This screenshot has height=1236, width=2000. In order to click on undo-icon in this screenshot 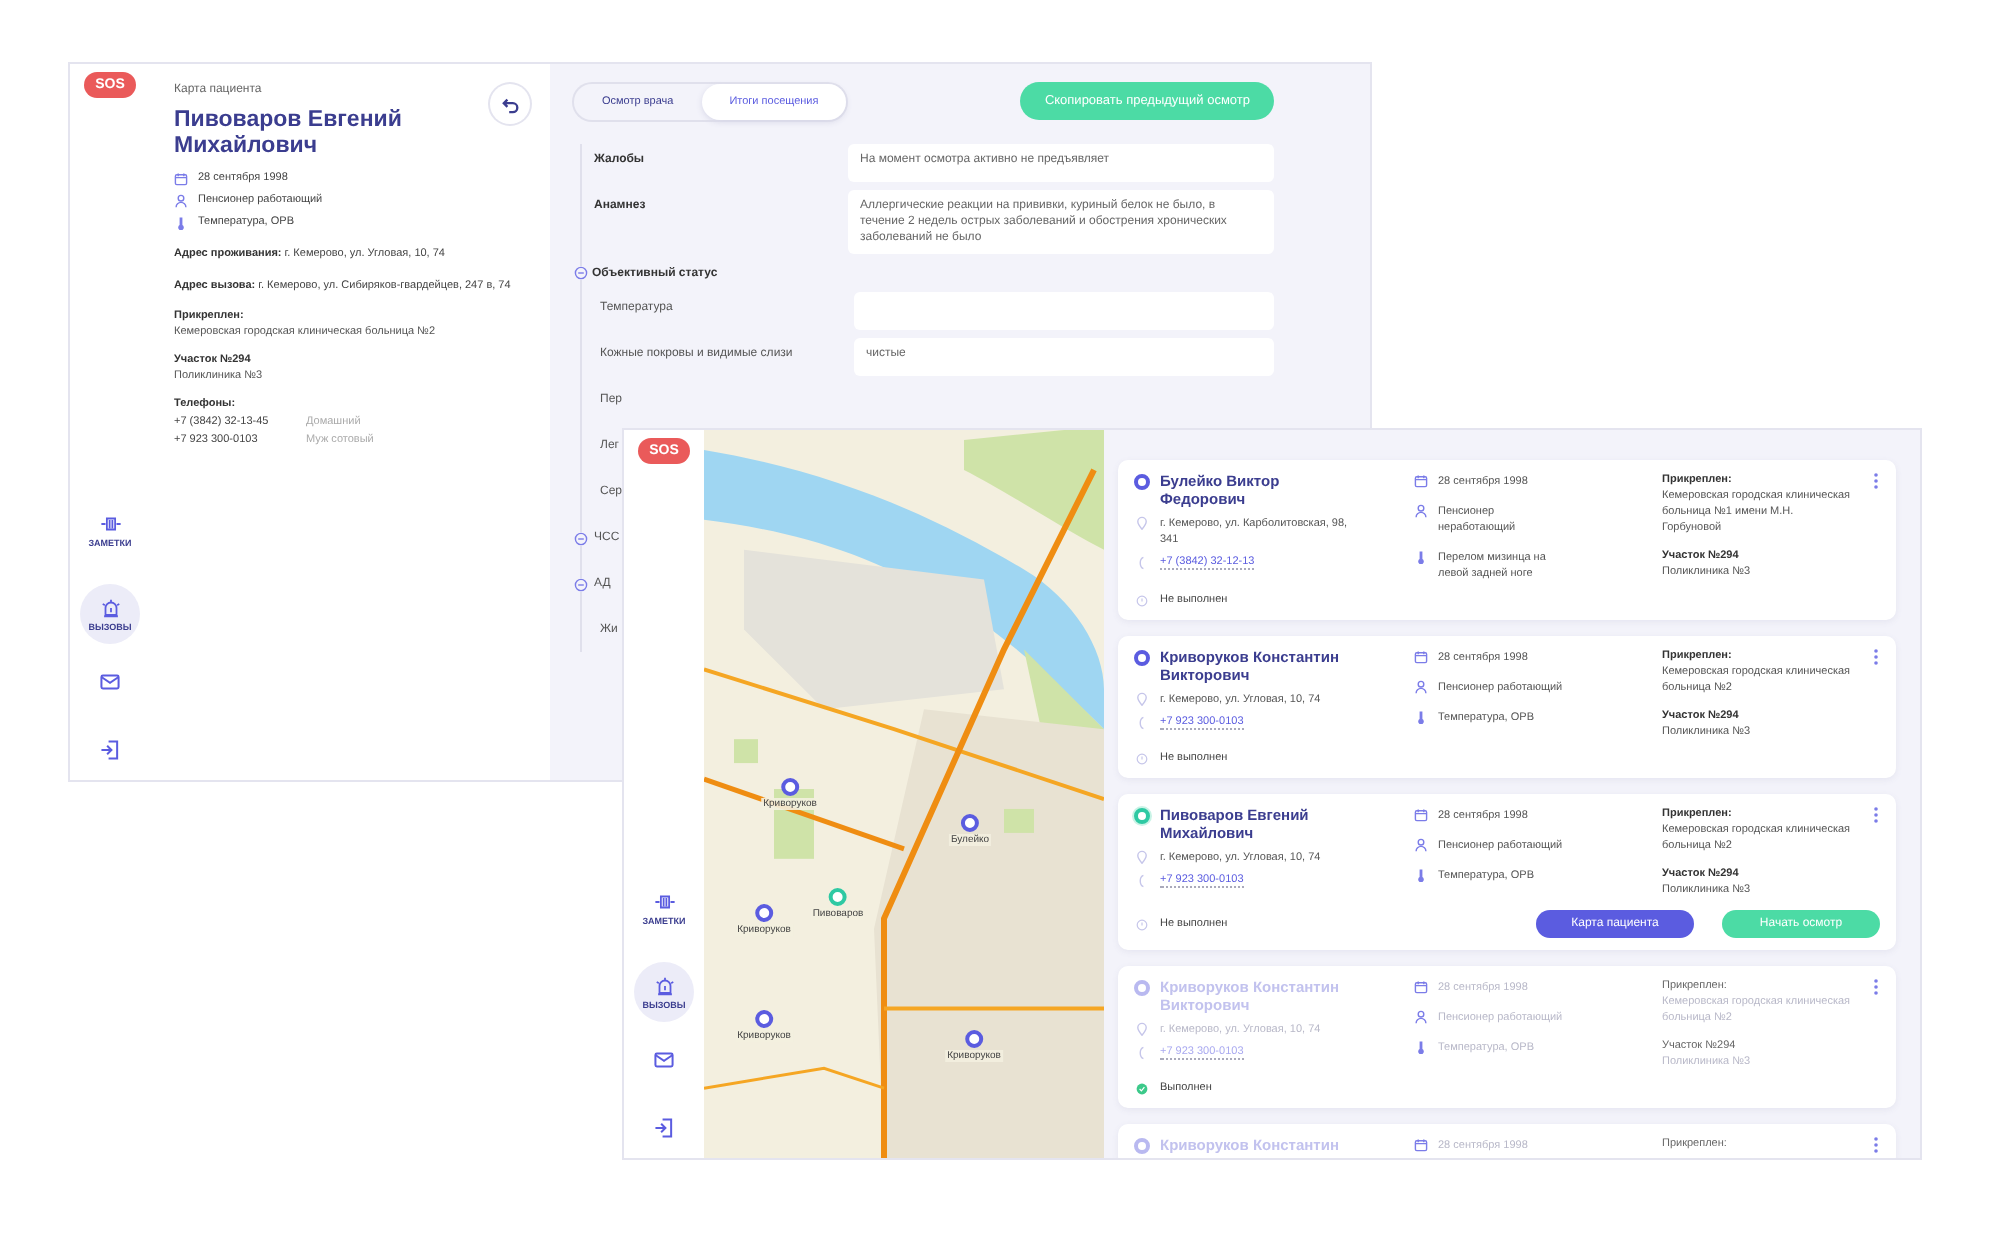, I will do `click(510, 104)`.